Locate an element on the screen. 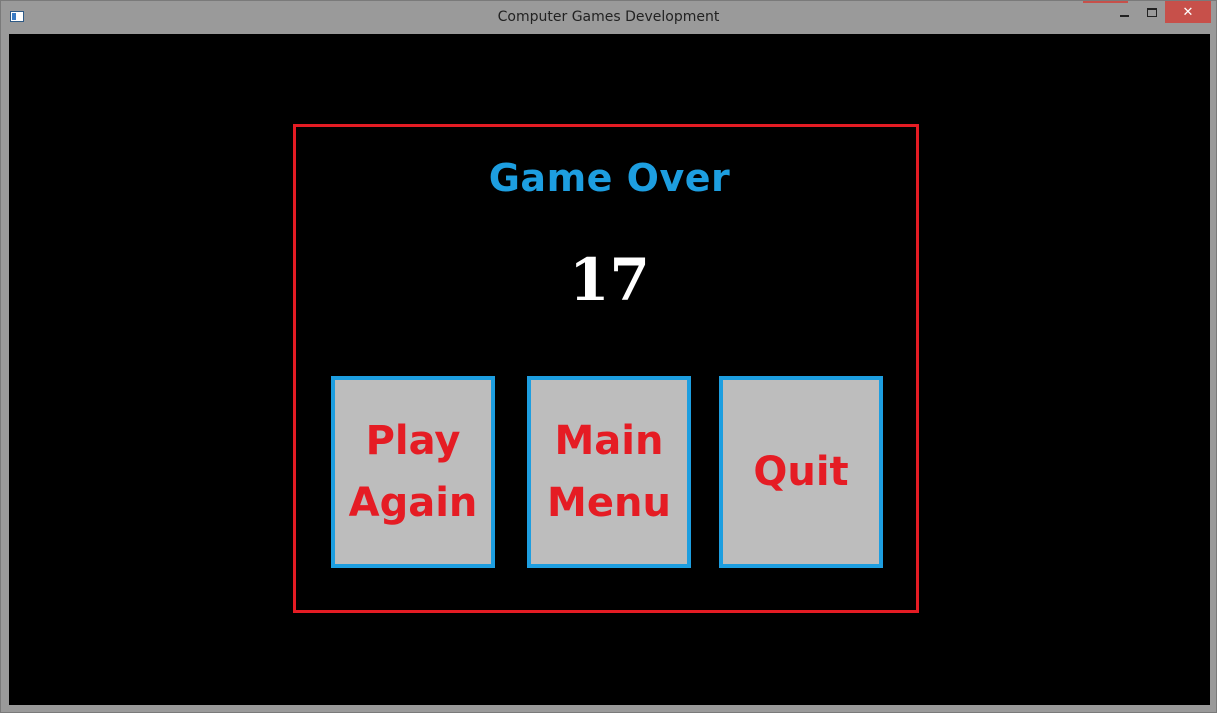 This screenshot has height=713, width=1217. quit-label: Quit is located at coordinates (801, 472).